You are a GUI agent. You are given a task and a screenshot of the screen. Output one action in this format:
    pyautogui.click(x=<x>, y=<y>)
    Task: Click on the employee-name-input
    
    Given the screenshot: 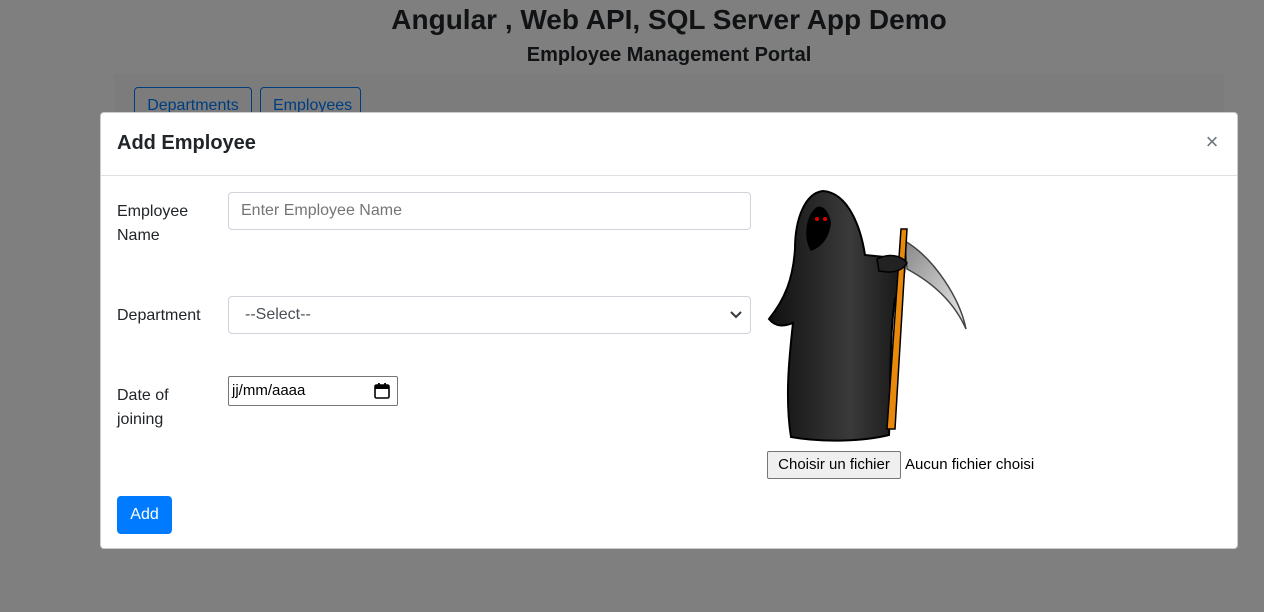 What is the action you would take?
    pyautogui.click(x=489, y=211)
    